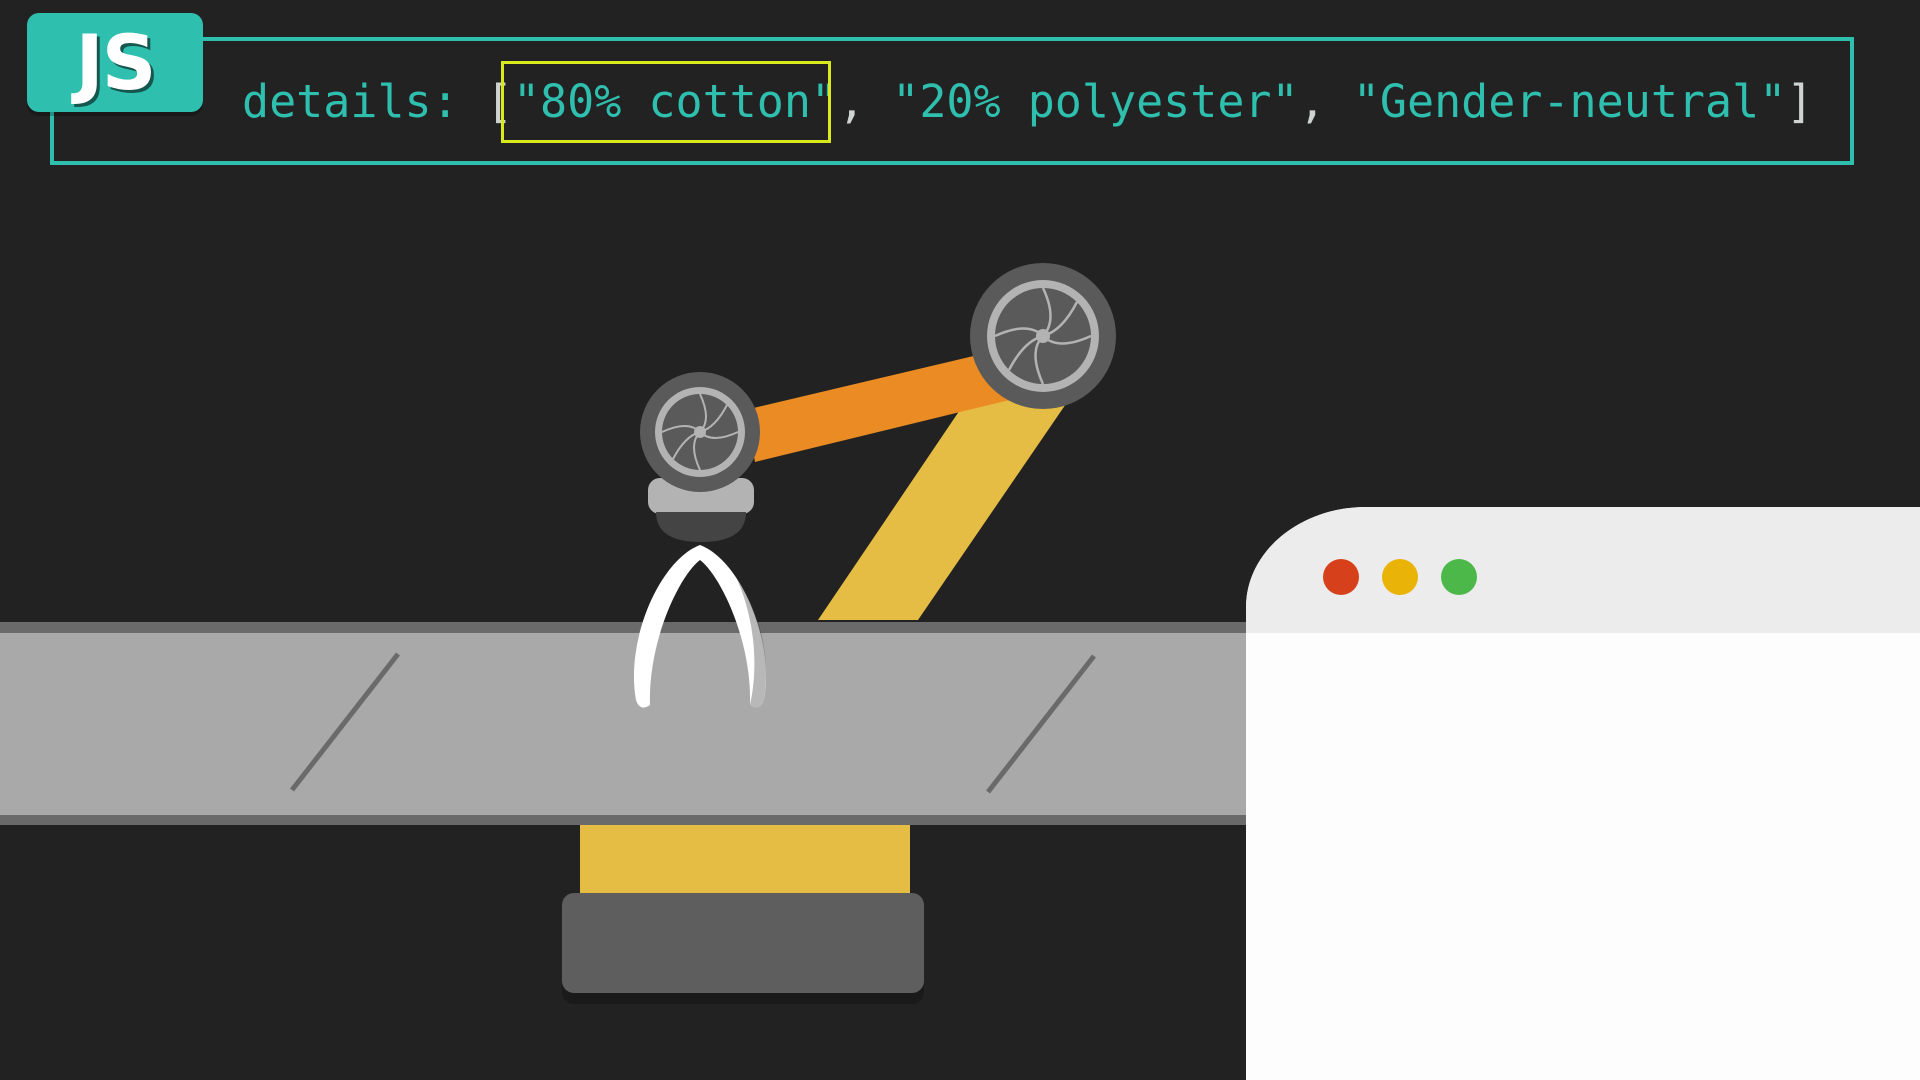 This screenshot has width=1920, height=1080. Describe the element at coordinates (1459, 577) in the screenshot. I see `maximize-dot` at that location.